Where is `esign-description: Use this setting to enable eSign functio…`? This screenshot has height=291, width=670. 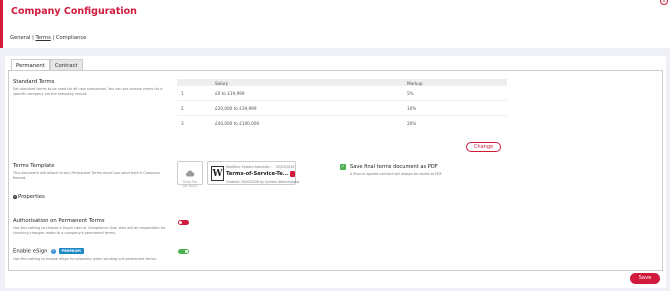
esign-description: Use this setting to enable eSign functio… is located at coordinates (85, 259).